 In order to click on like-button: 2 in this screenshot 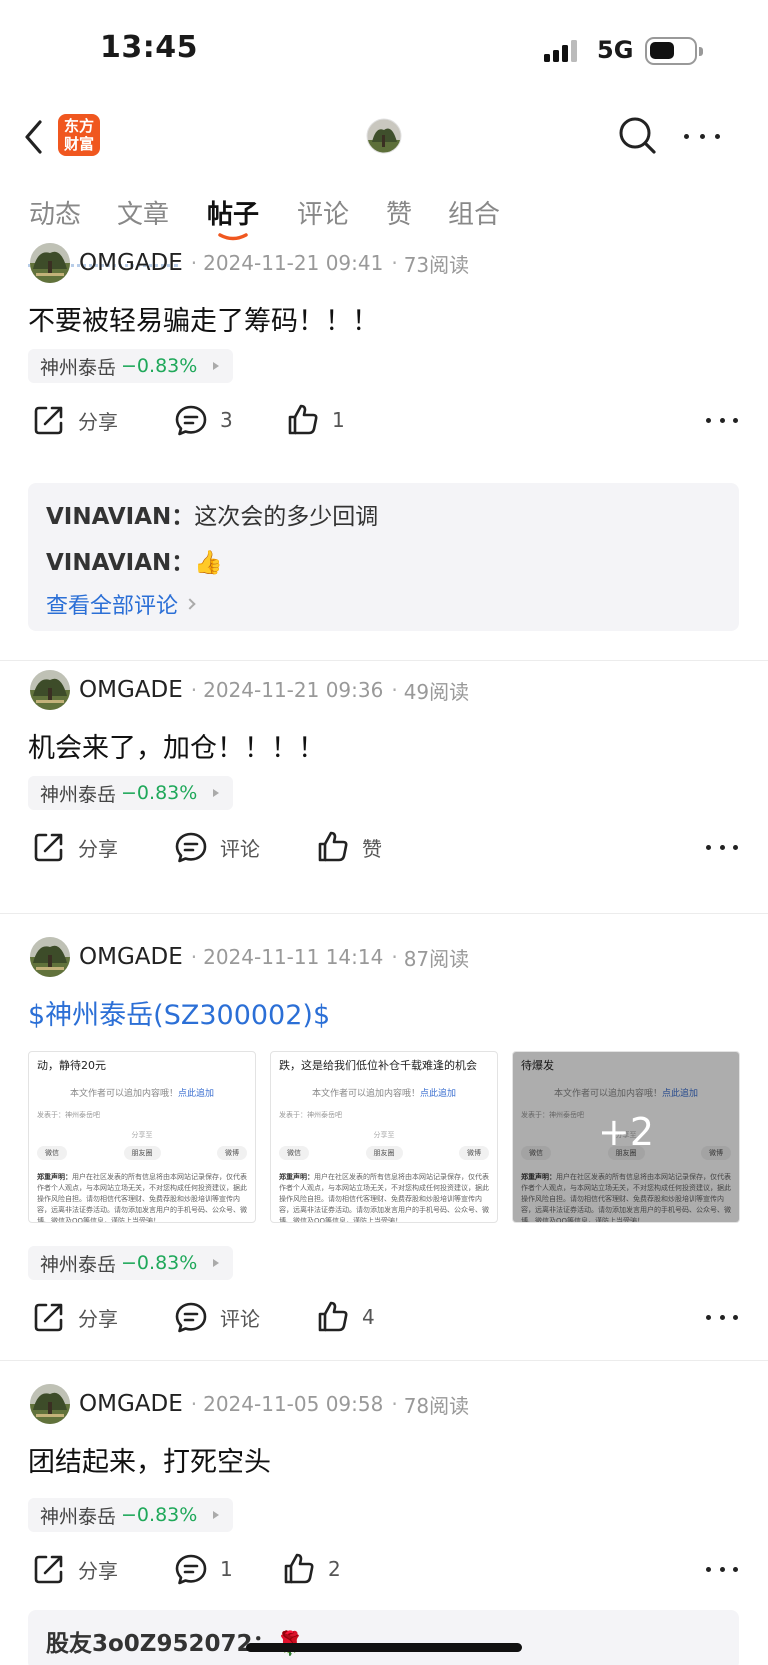, I will do `click(311, 1569)`.